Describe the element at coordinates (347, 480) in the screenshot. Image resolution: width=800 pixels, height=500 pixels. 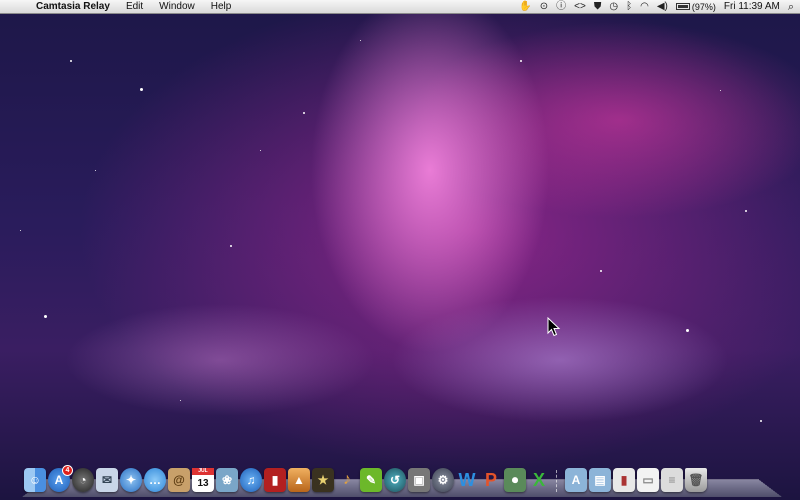
I see `garageband-icon: ♪` at that location.